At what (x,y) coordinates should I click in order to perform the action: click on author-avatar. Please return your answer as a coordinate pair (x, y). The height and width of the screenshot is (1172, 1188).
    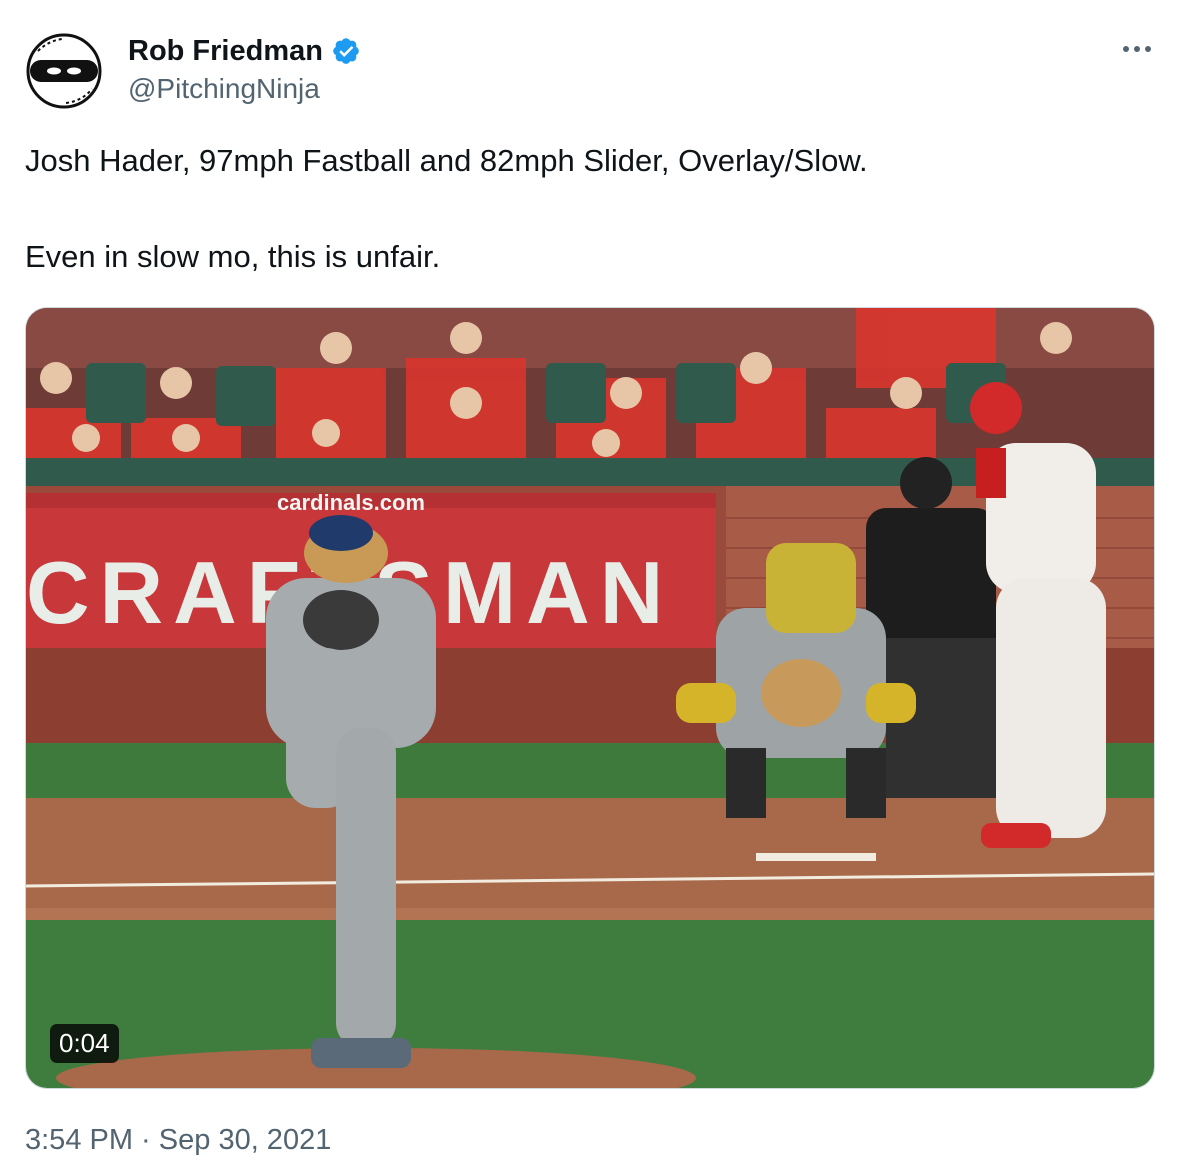
    Looking at the image, I should click on (64, 71).